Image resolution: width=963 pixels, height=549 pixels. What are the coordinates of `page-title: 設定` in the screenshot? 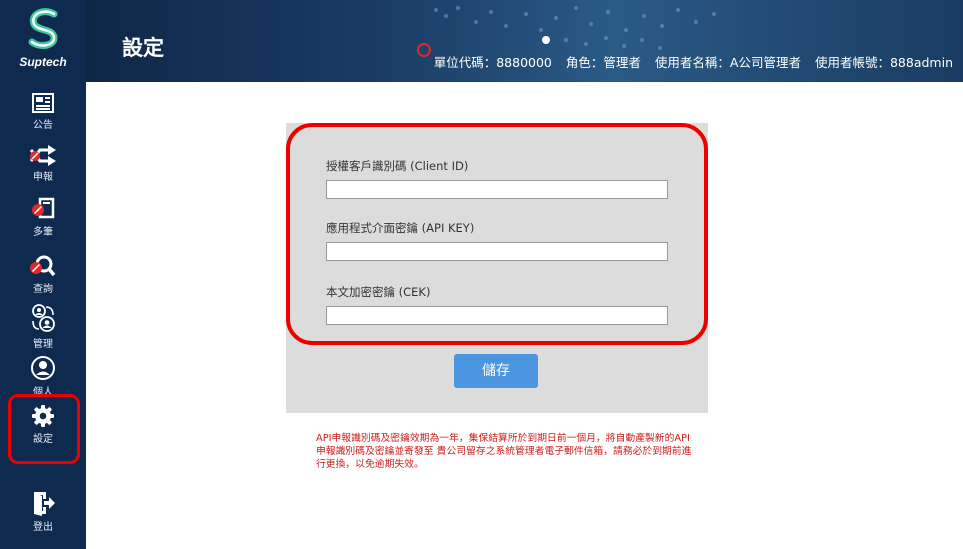 It's located at (143, 48).